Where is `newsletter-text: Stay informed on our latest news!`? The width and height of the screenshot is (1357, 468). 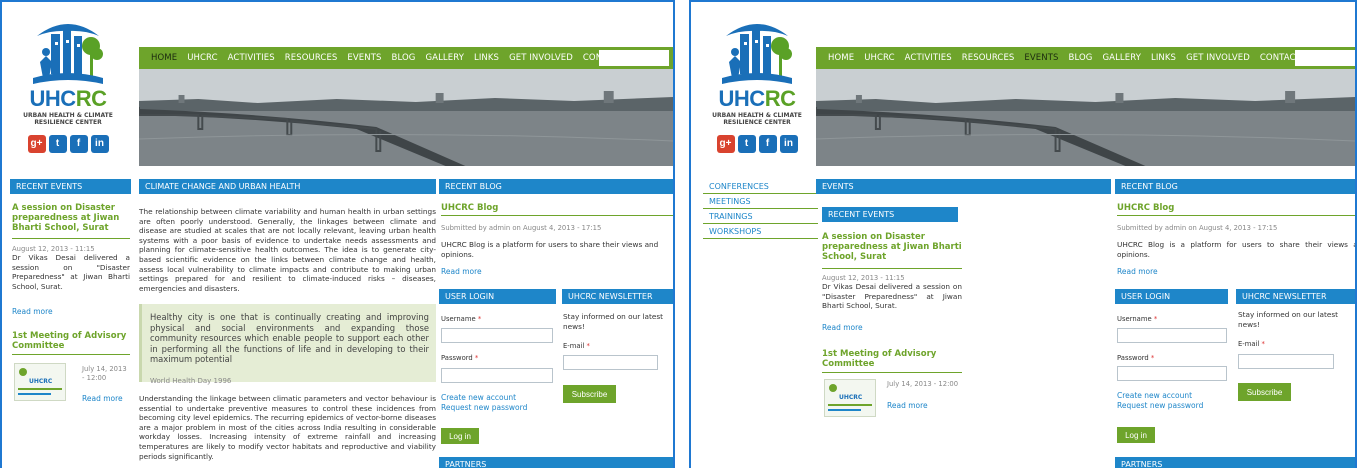
newsletter-text: Stay informed on our latest news! is located at coordinates (1288, 319).